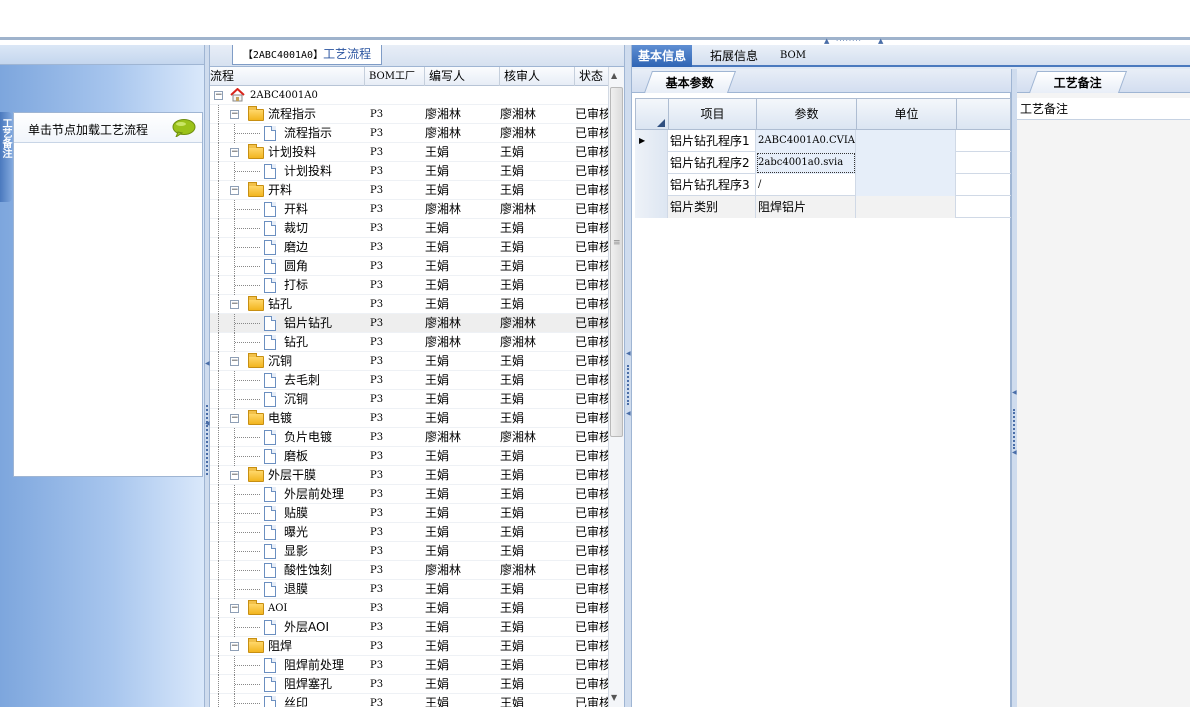 This screenshot has height=707, width=1190. Describe the element at coordinates (628, 376) in the screenshot. I see `splitter-middle: ◀ ◀` at that location.